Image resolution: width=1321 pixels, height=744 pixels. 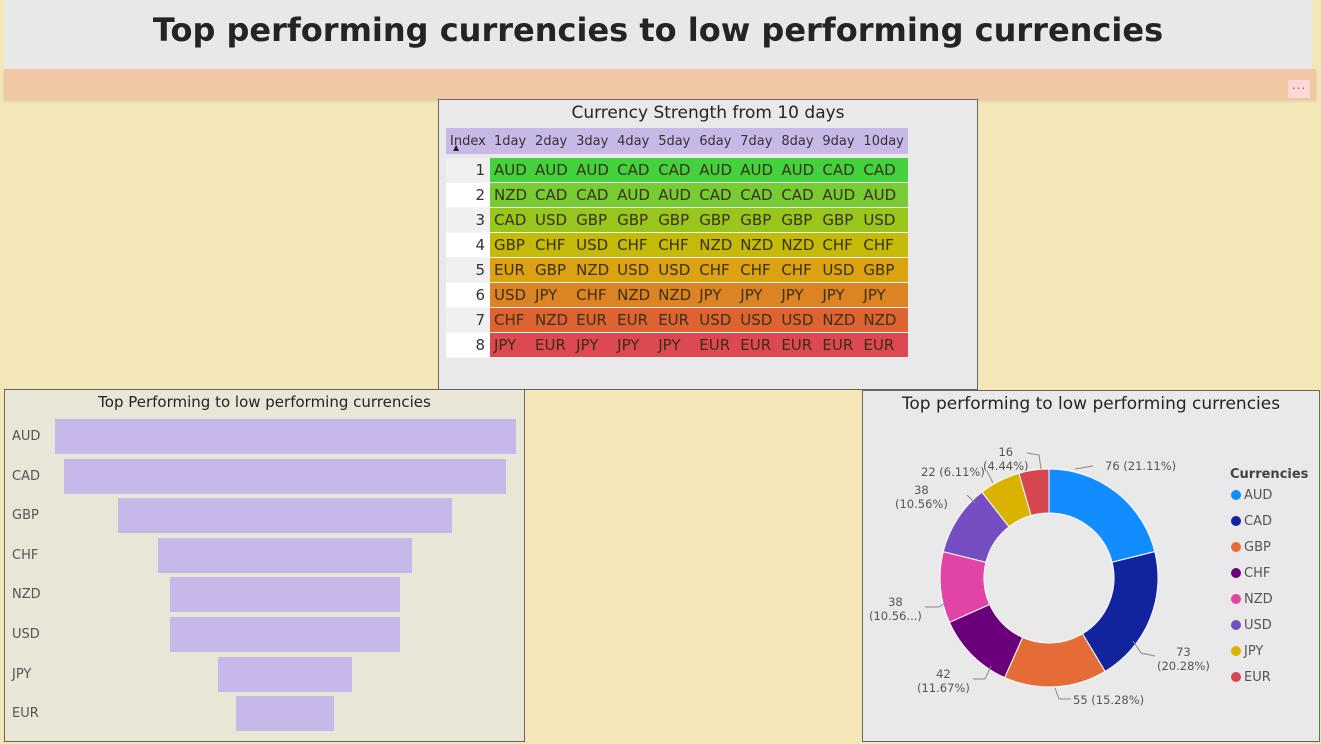 What do you see at coordinates (285, 634) in the screenshot?
I see `funnel-bar-USD` at bounding box center [285, 634].